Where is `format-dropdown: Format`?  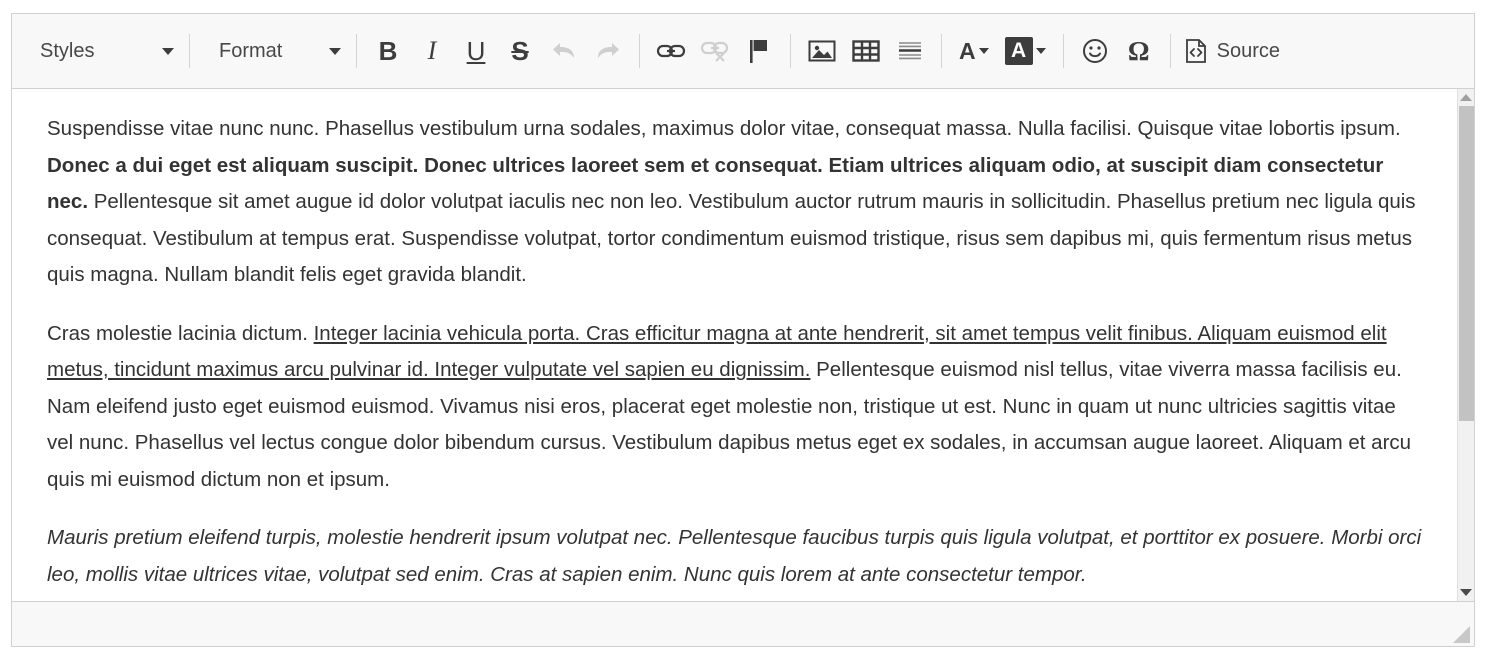
format-dropdown: Format is located at coordinates (273, 51).